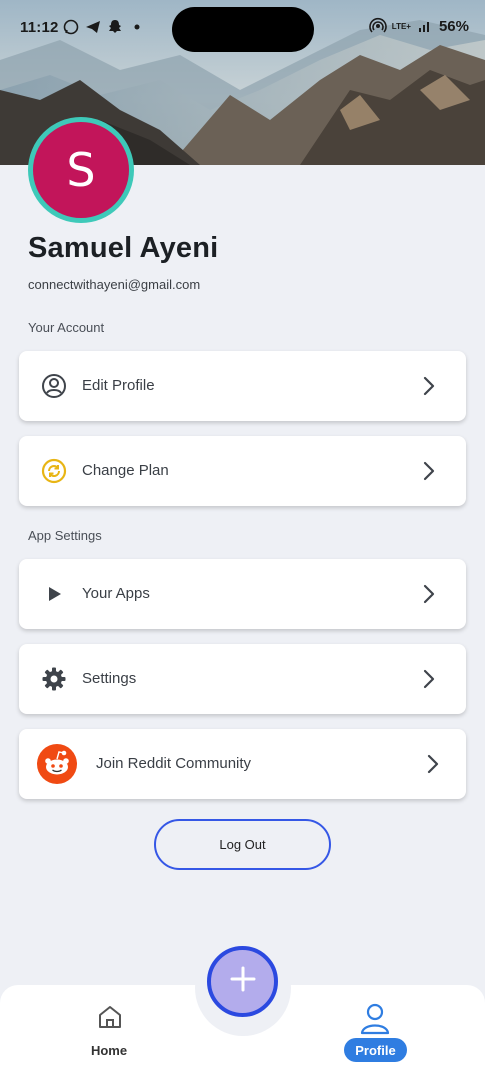 The width and height of the screenshot is (485, 1080). I want to click on edit-profile-label: Edit Profile, so click(118, 385).